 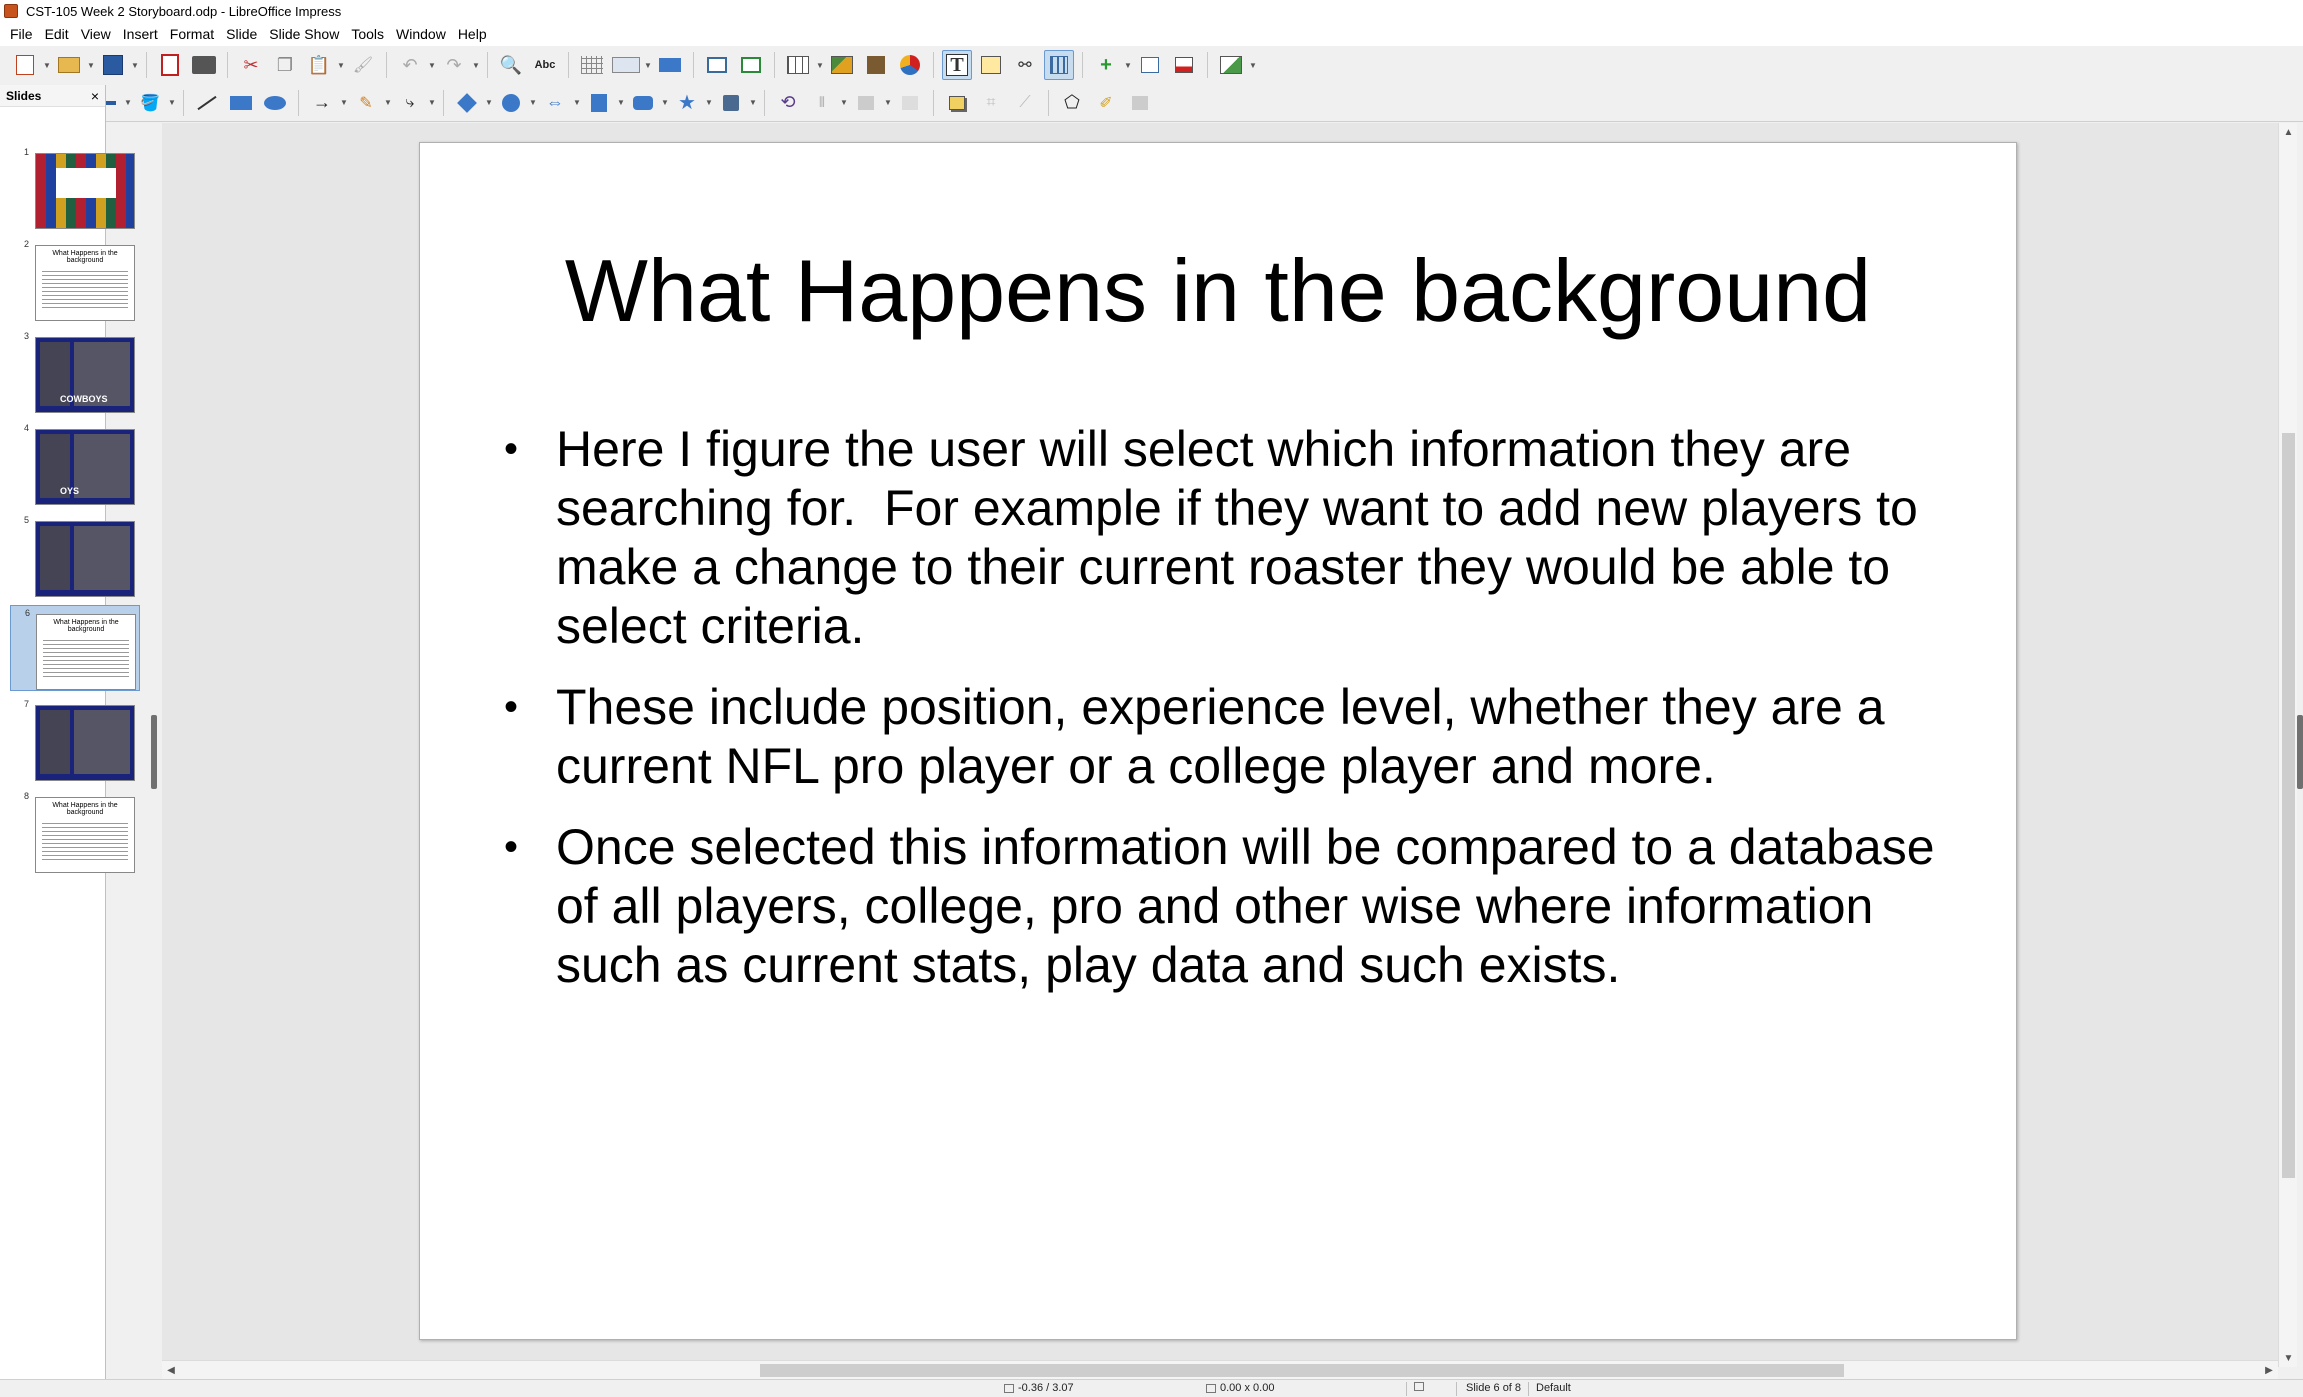 I want to click on arrange-dropdown: ▼, so click(x=888, y=102).